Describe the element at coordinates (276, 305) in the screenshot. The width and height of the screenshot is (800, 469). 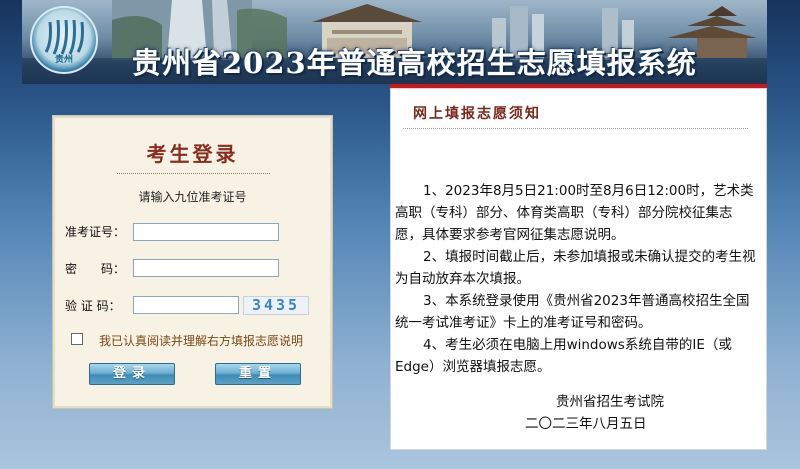
I see `captcha-image: 3435` at that location.